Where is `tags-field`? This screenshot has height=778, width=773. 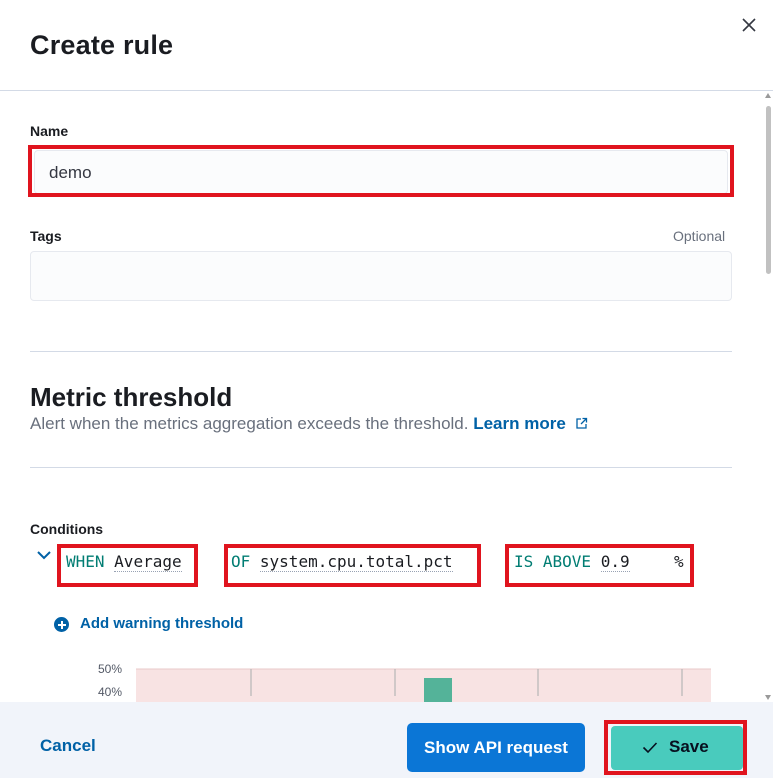
tags-field is located at coordinates (381, 276).